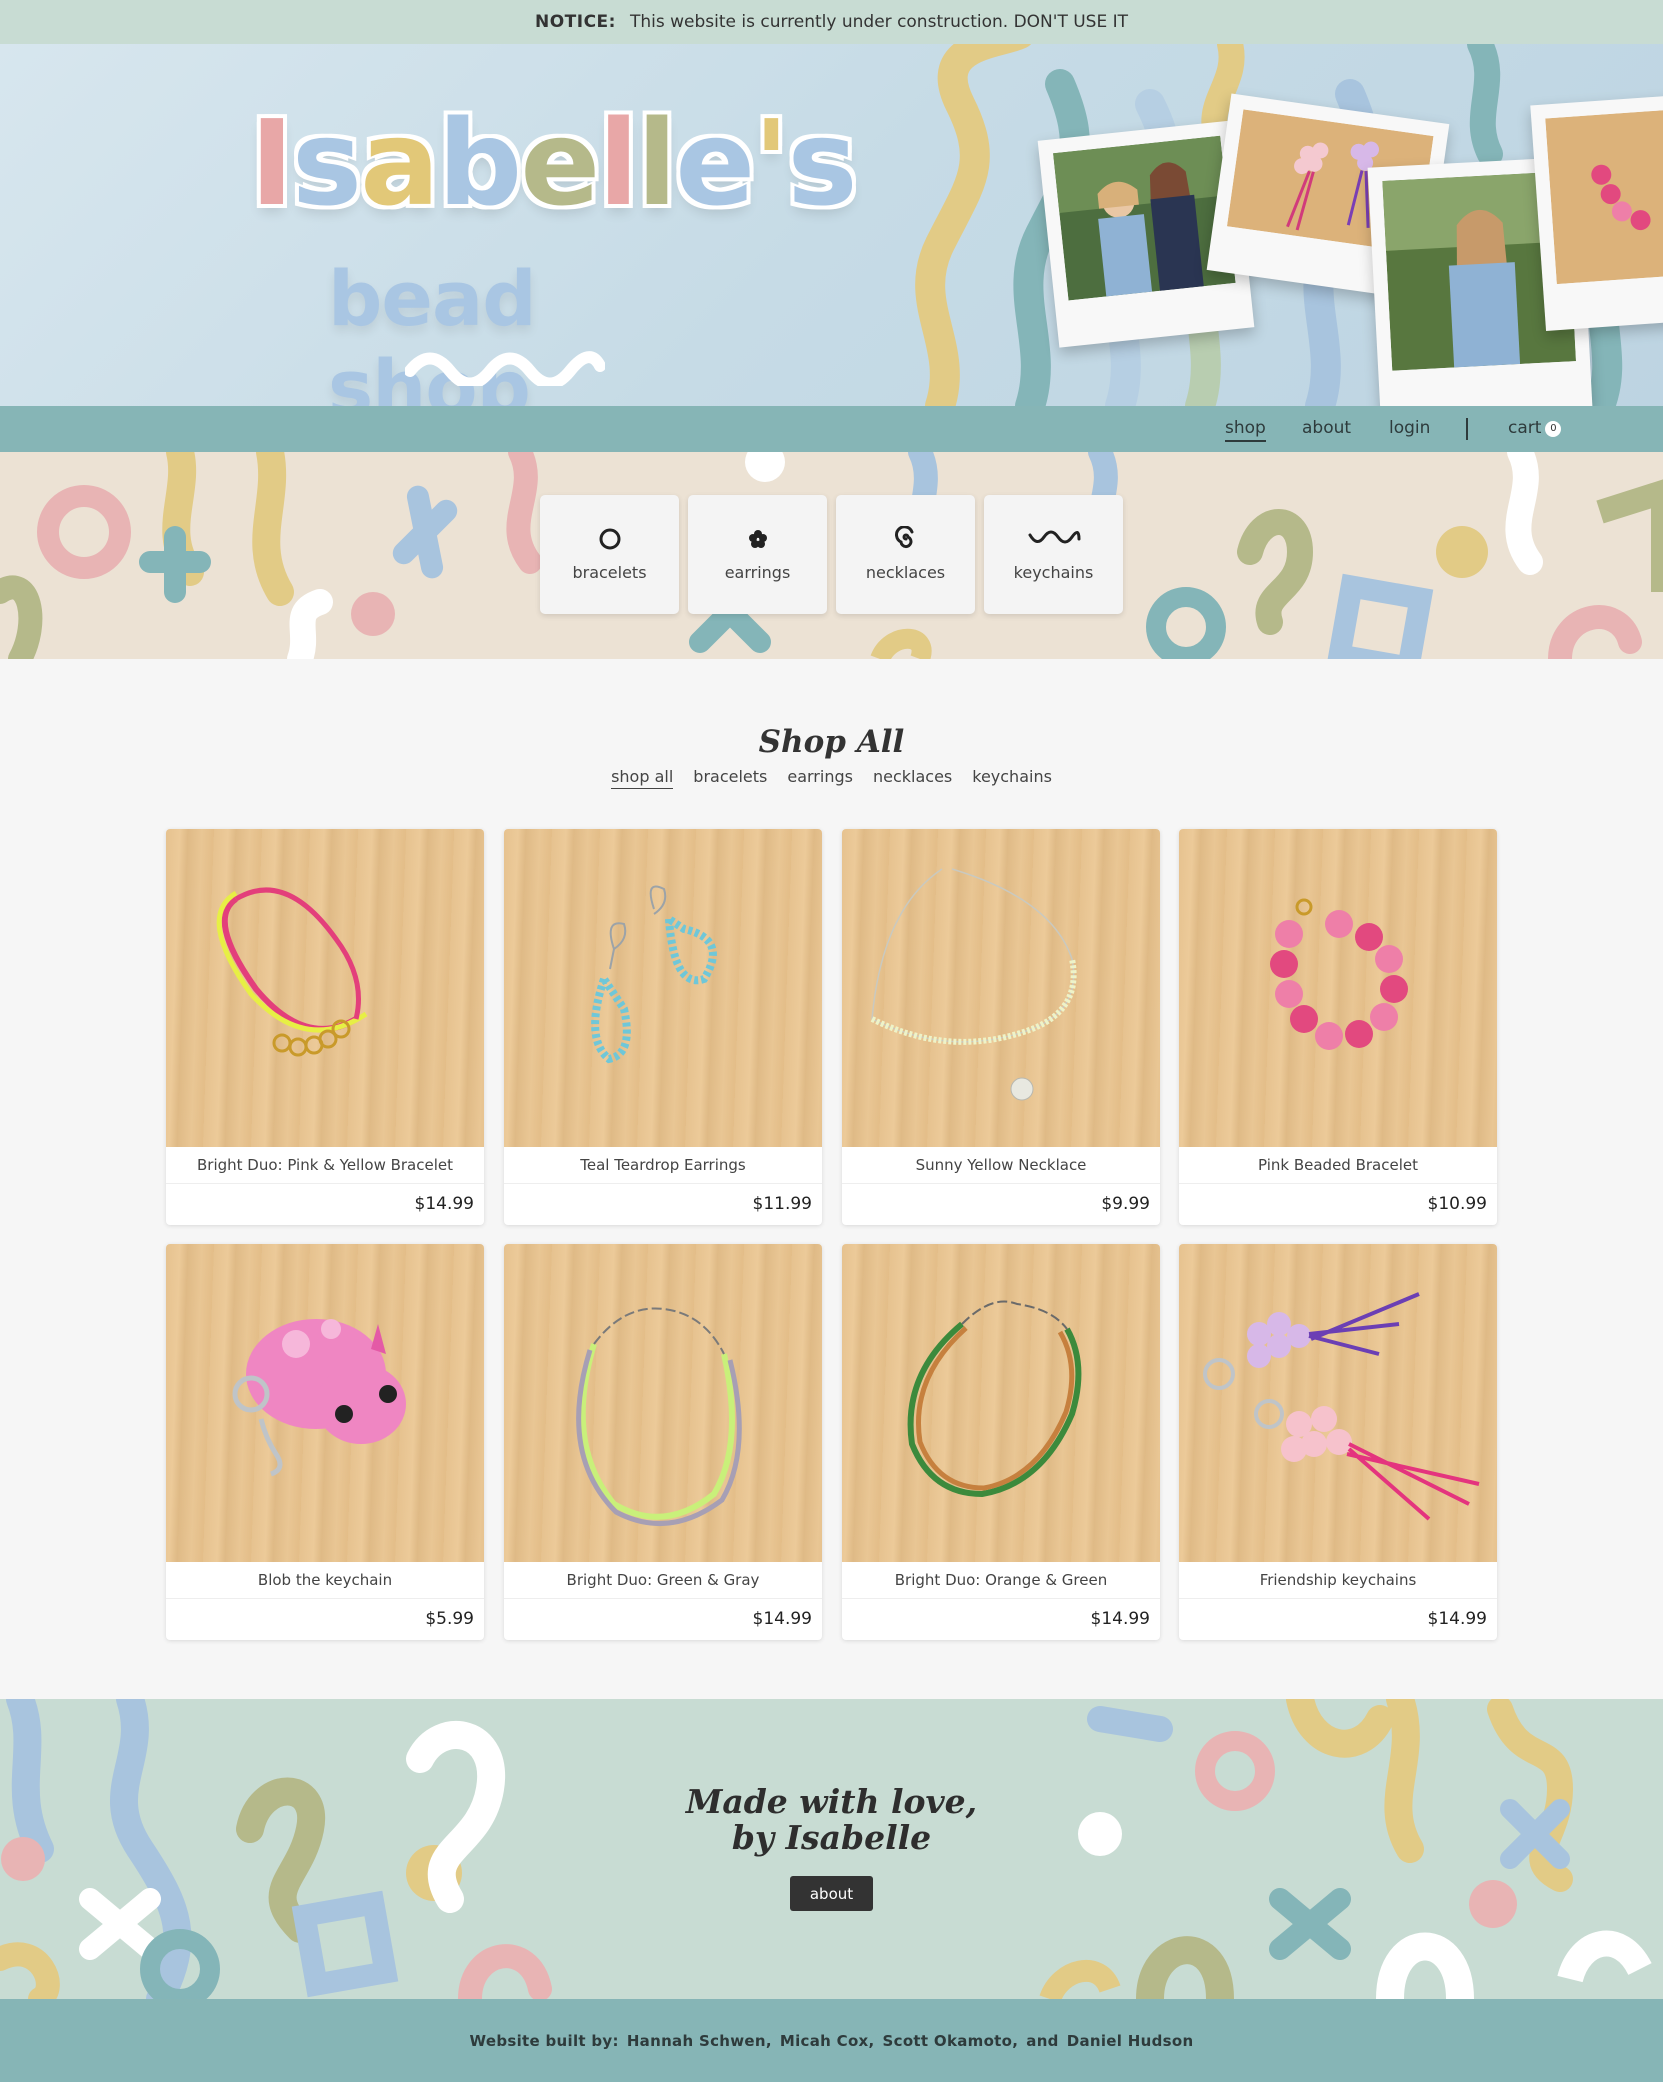 This screenshot has width=1663, height=2082. Describe the element at coordinates (1596, 213) in the screenshot. I see `hero-photo-pink-bracelet` at that location.